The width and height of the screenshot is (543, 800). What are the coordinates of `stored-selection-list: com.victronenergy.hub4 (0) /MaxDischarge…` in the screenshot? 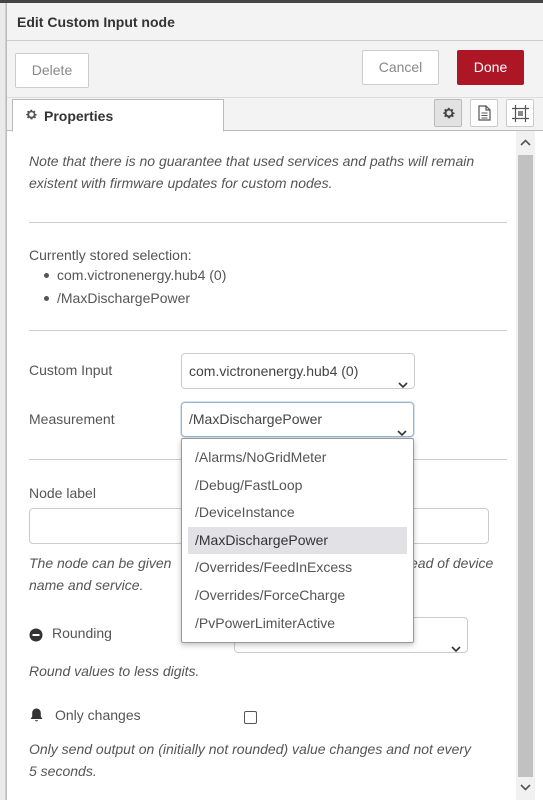 It's located at (135, 287).